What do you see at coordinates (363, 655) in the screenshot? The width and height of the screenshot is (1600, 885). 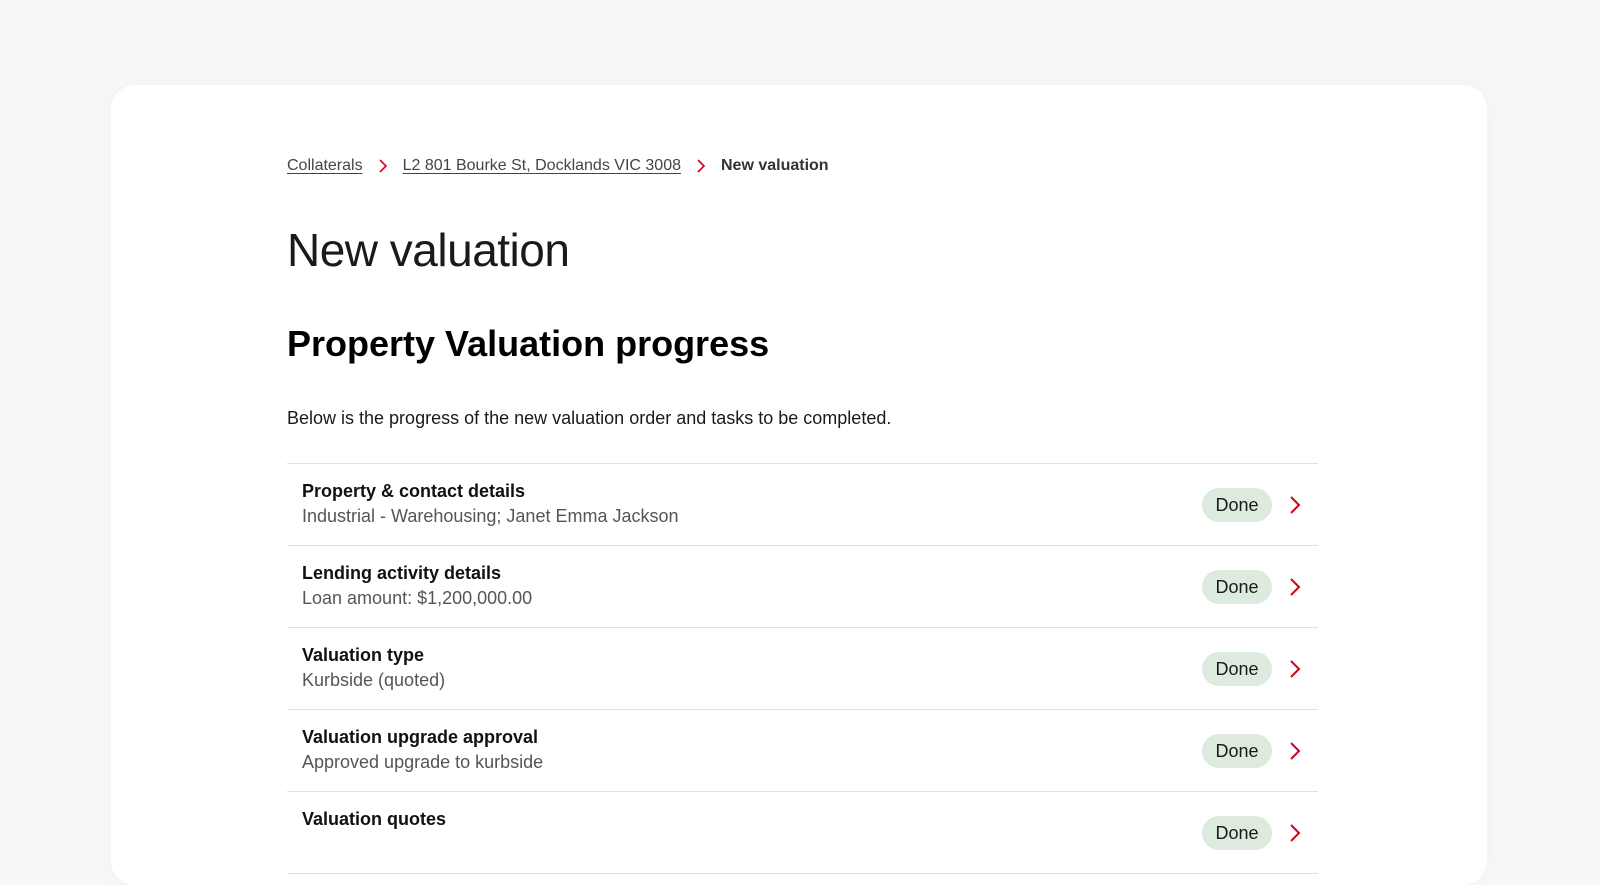 I see `task-title: Valuation type` at bounding box center [363, 655].